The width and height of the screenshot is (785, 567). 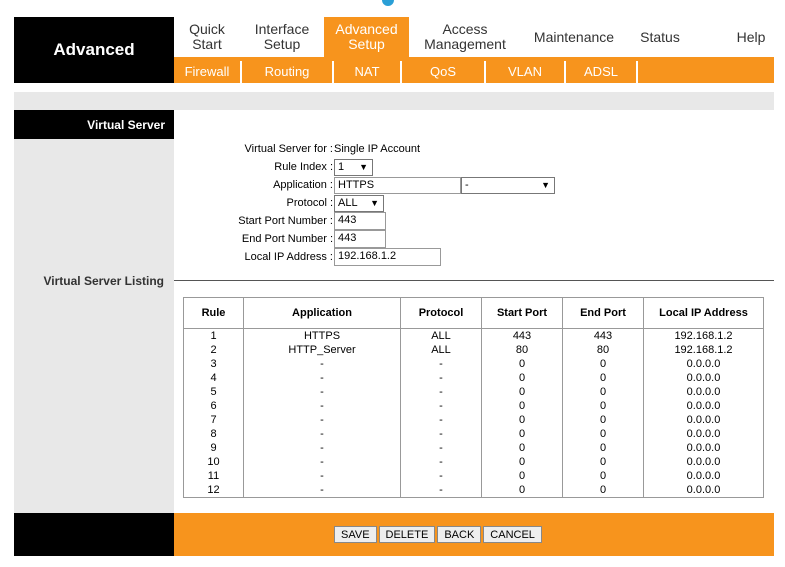 What do you see at coordinates (474, 280) in the screenshot?
I see `section-divider` at bounding box center [474, 280].